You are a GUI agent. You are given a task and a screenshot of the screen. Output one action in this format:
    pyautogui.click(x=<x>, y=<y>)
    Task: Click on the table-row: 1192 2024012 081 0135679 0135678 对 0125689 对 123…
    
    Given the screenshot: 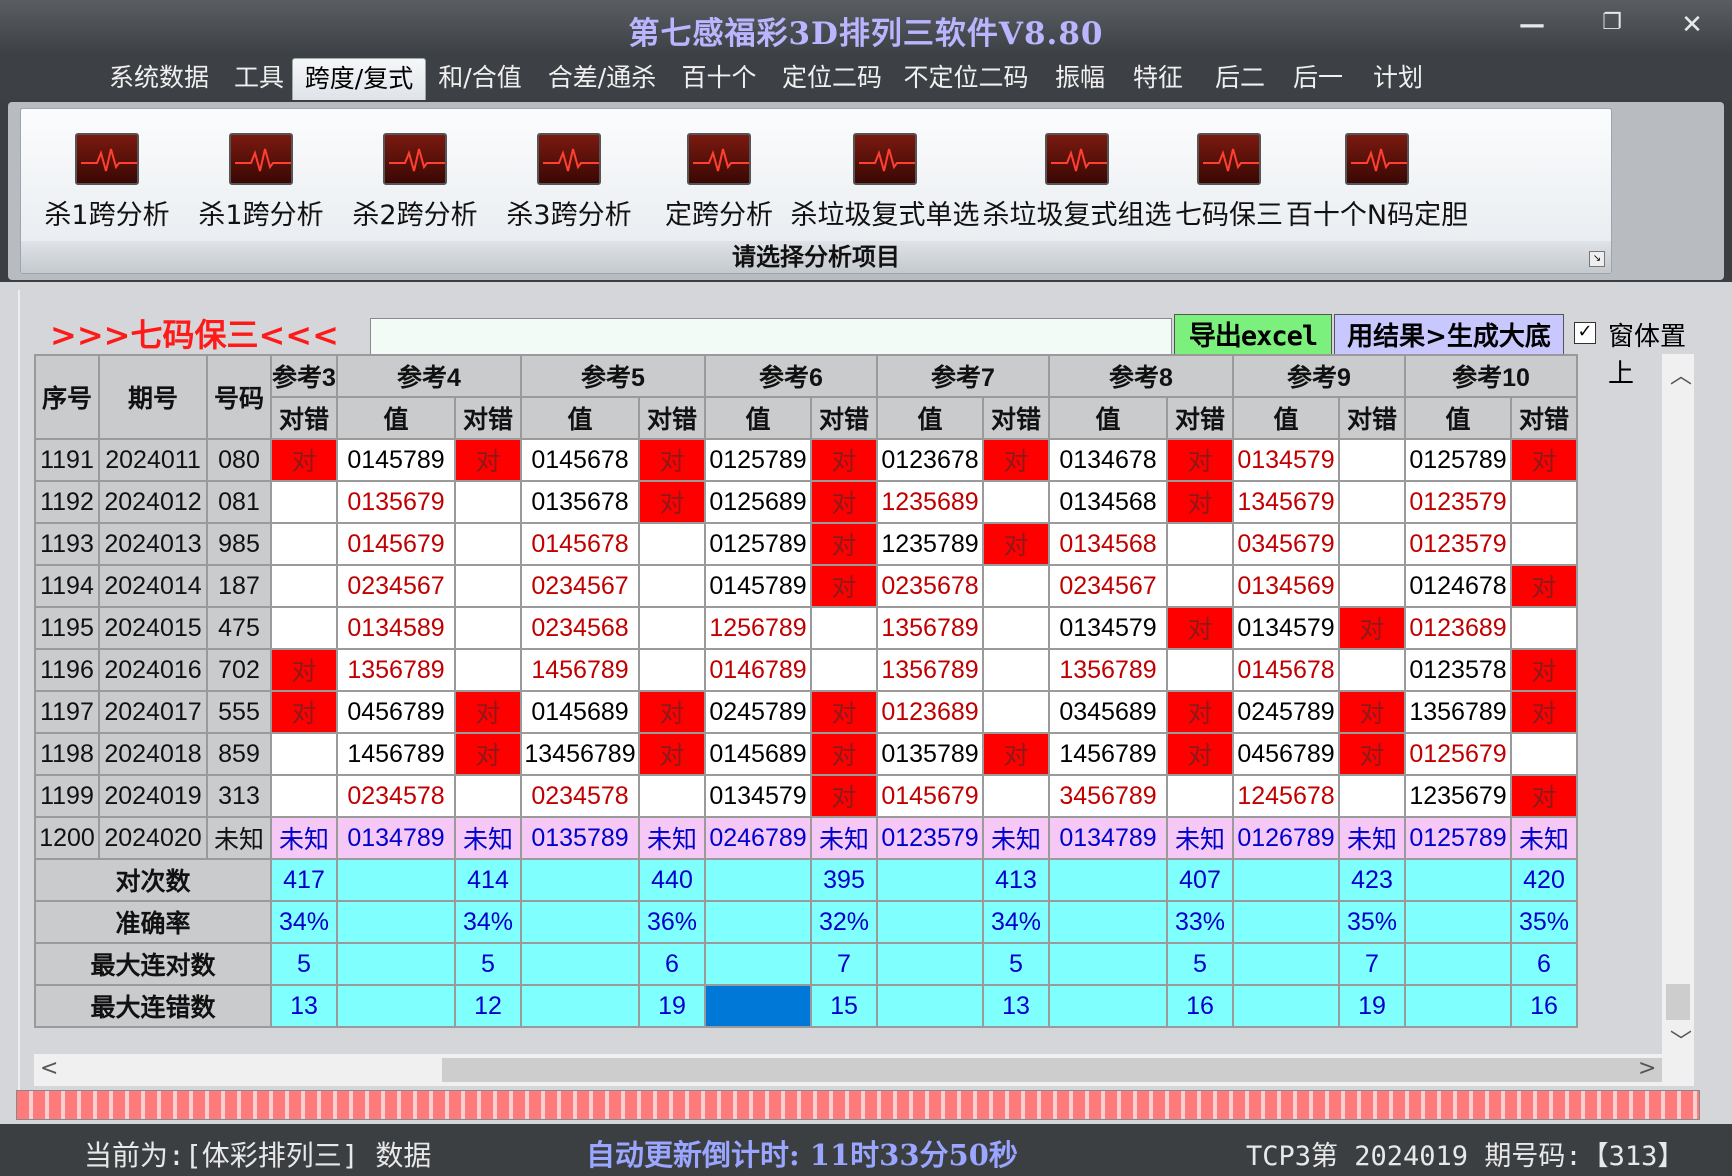 What is the action you would take?
    pyautogui.click(x=806, y=502)
    